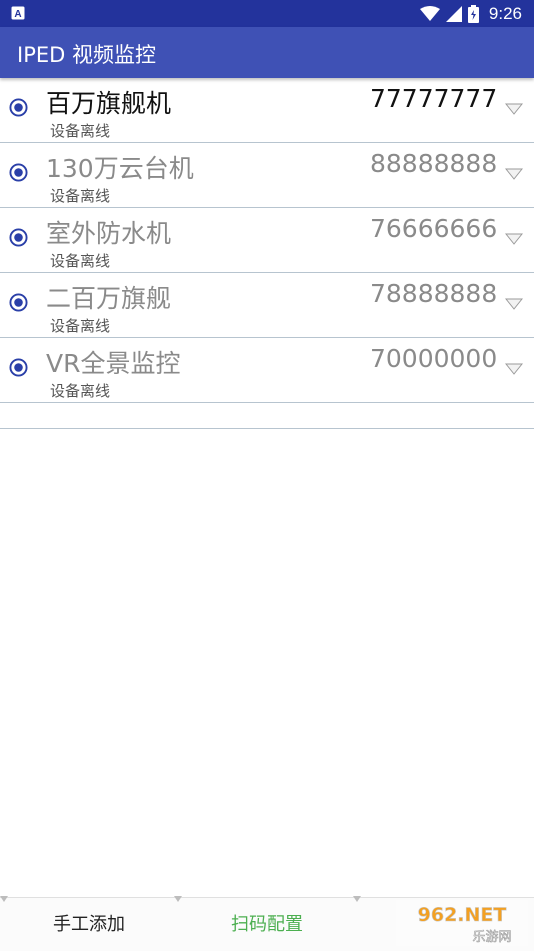 The width and height of the screenshot is (534, 951). I want to click on wifi-icon, so click(429, 13).